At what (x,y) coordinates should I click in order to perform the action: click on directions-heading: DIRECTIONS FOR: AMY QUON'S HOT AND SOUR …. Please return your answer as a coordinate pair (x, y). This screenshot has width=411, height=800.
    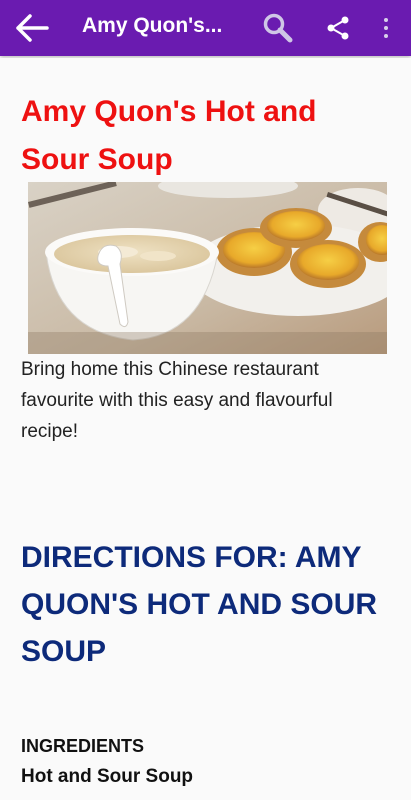
    Looking at the image, I should click on (199, 604).